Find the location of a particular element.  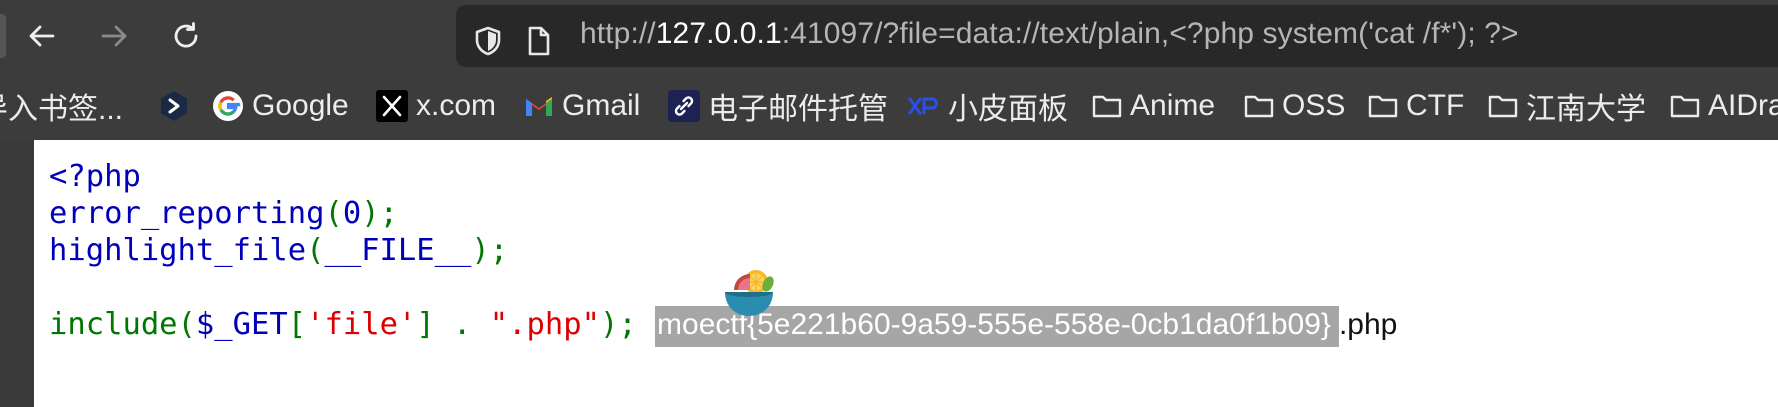

bookmark-label: Gmail is located at coordinates (601, 105).